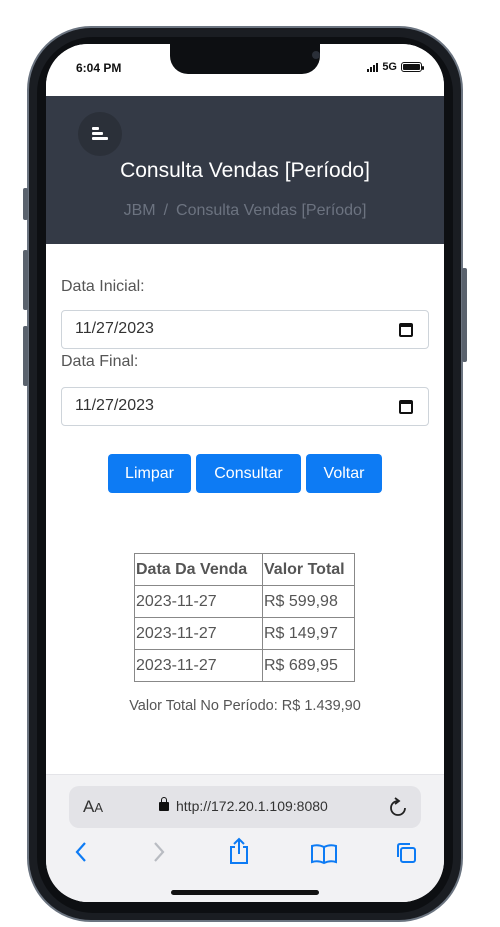 The image size is (500, 927). I want to click on period-total: Valor Total No Período: R$ 1.439,90, so click(245, 706).